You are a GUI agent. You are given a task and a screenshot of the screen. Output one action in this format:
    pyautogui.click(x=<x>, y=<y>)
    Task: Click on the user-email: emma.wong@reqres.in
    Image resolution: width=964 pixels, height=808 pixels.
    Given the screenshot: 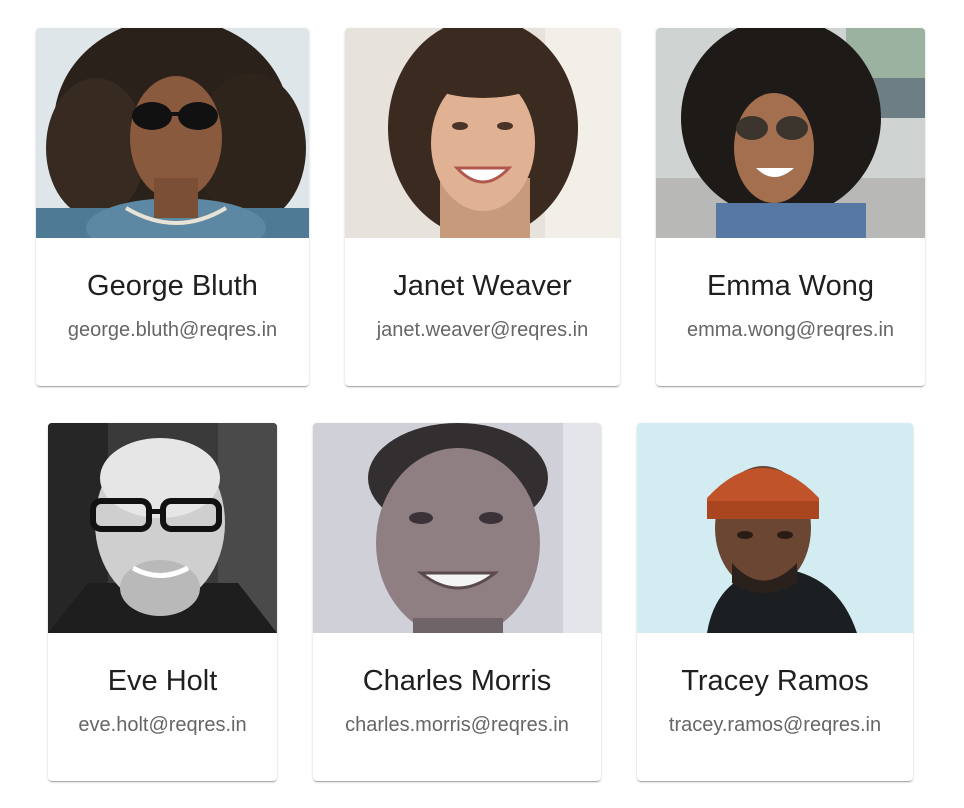 What is the action you would take?
    pyautogui.click(x=790, y=330)
    